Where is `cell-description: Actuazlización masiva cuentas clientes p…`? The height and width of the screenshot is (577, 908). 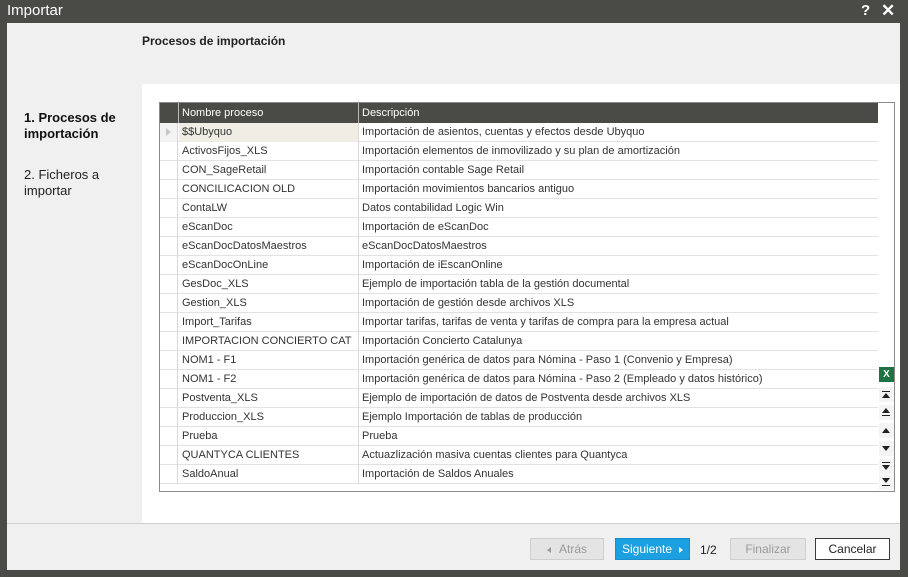
cell-description: Actuazlización masiva cuentas clientes p… is located at coordinates (495, 455).